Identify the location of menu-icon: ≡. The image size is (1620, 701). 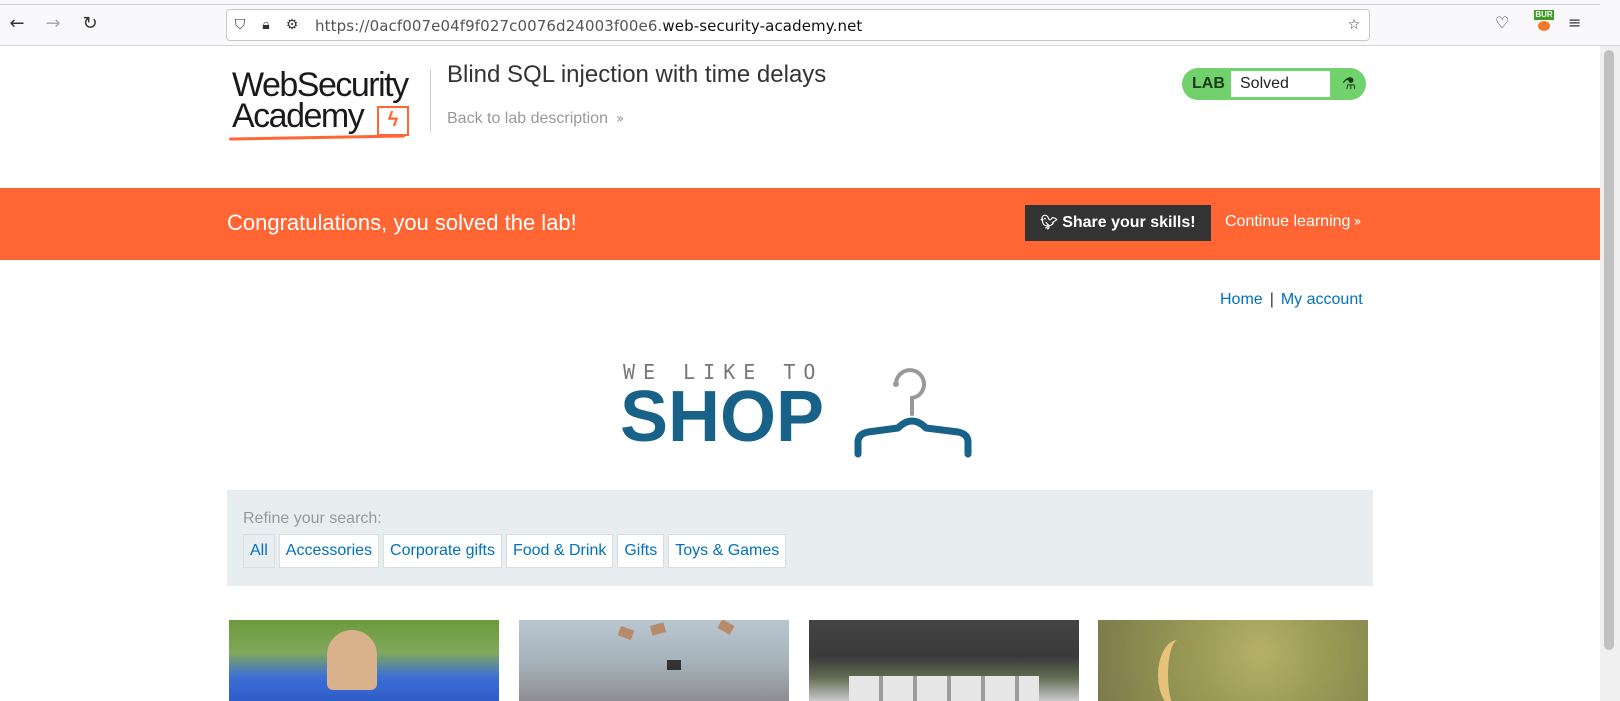
(1574, 24).